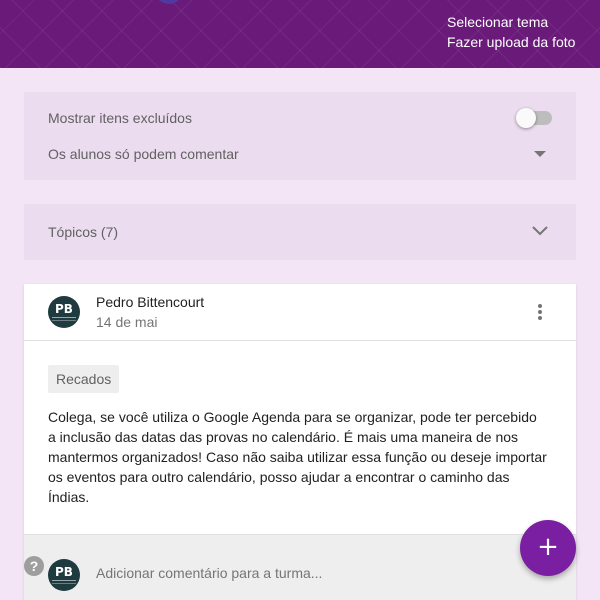 The width and height of the screenshot is (600, 600). What do you see at coordinates (127, 322) in the screenshot?
I see `post-date: 14 de mai` at bounding box center [127, 322].